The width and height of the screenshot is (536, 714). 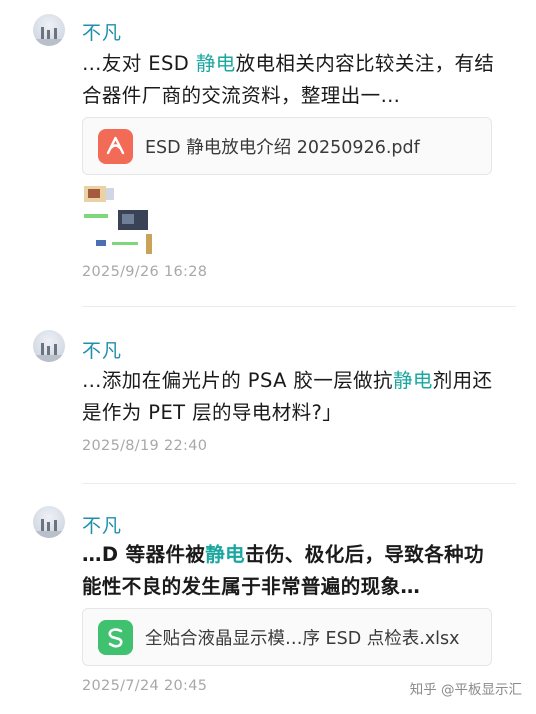 I want to click on spreadsheet-file-icon, so click(x=115, y=637).